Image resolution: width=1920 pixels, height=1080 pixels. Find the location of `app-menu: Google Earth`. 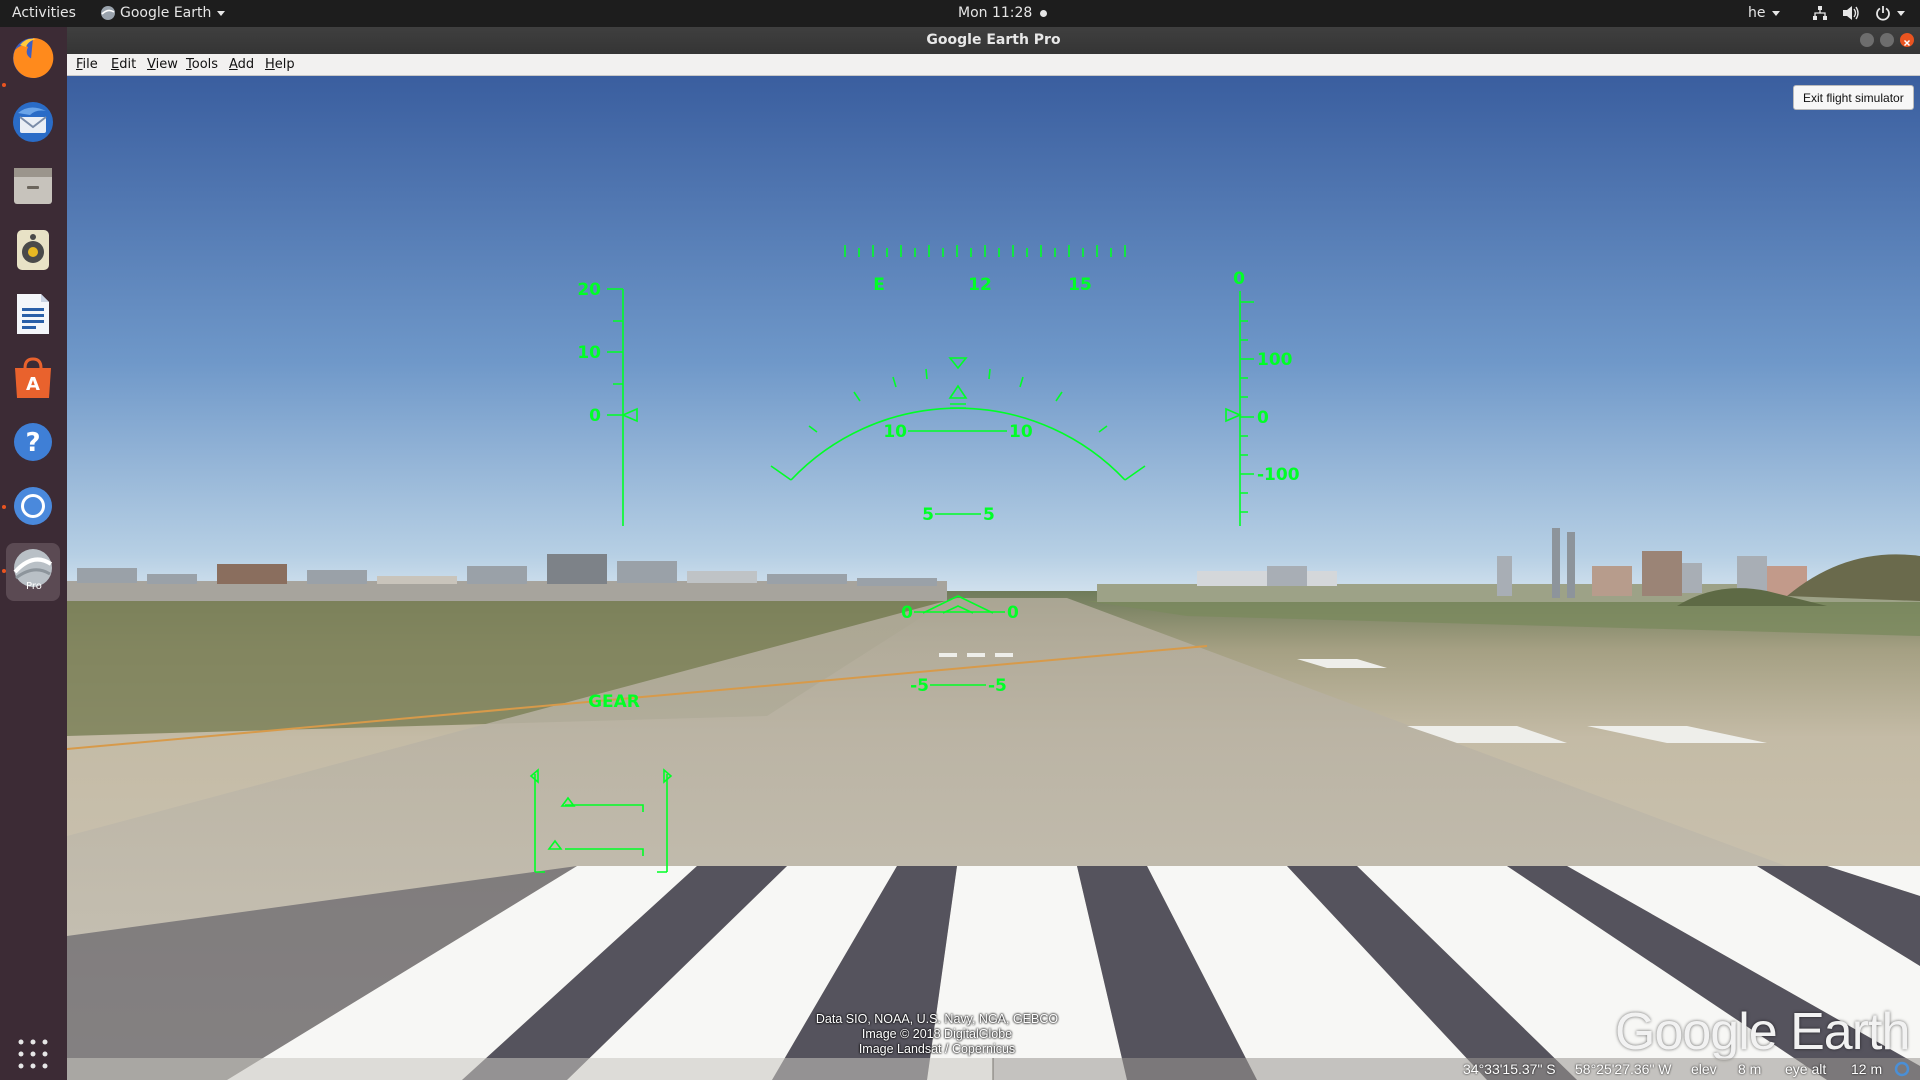

app-menu: Google Earth is located at coordinates (163, 13).